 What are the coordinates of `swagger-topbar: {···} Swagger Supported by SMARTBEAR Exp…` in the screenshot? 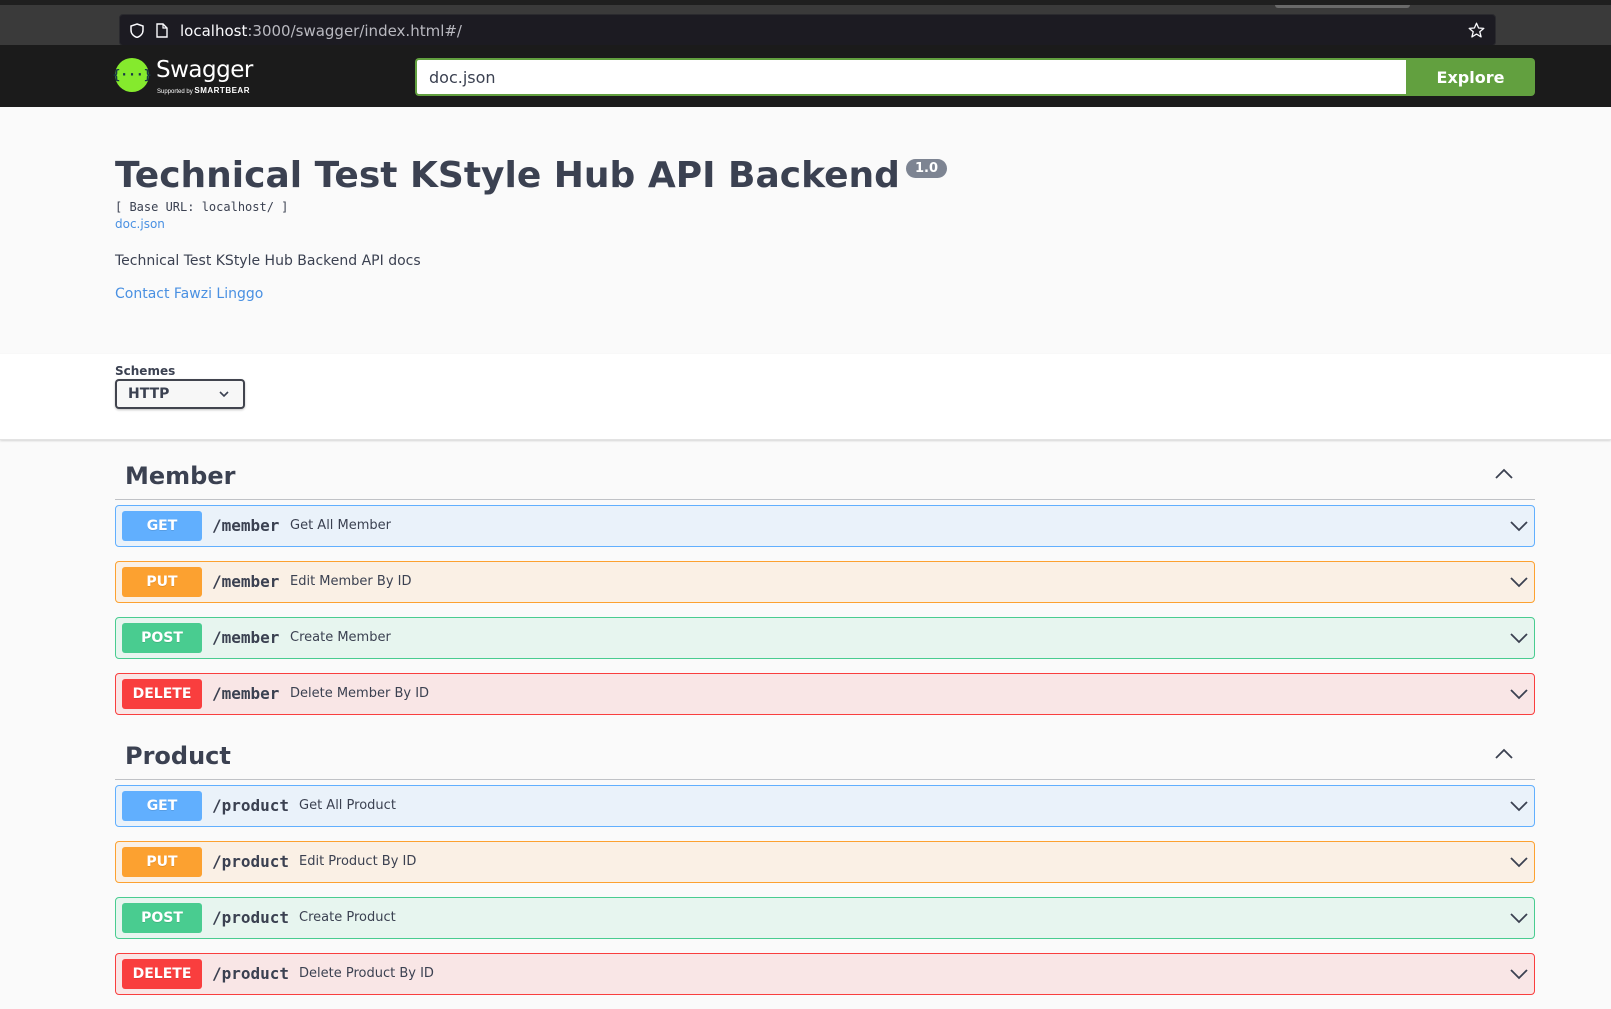 It's located at (805, 76).